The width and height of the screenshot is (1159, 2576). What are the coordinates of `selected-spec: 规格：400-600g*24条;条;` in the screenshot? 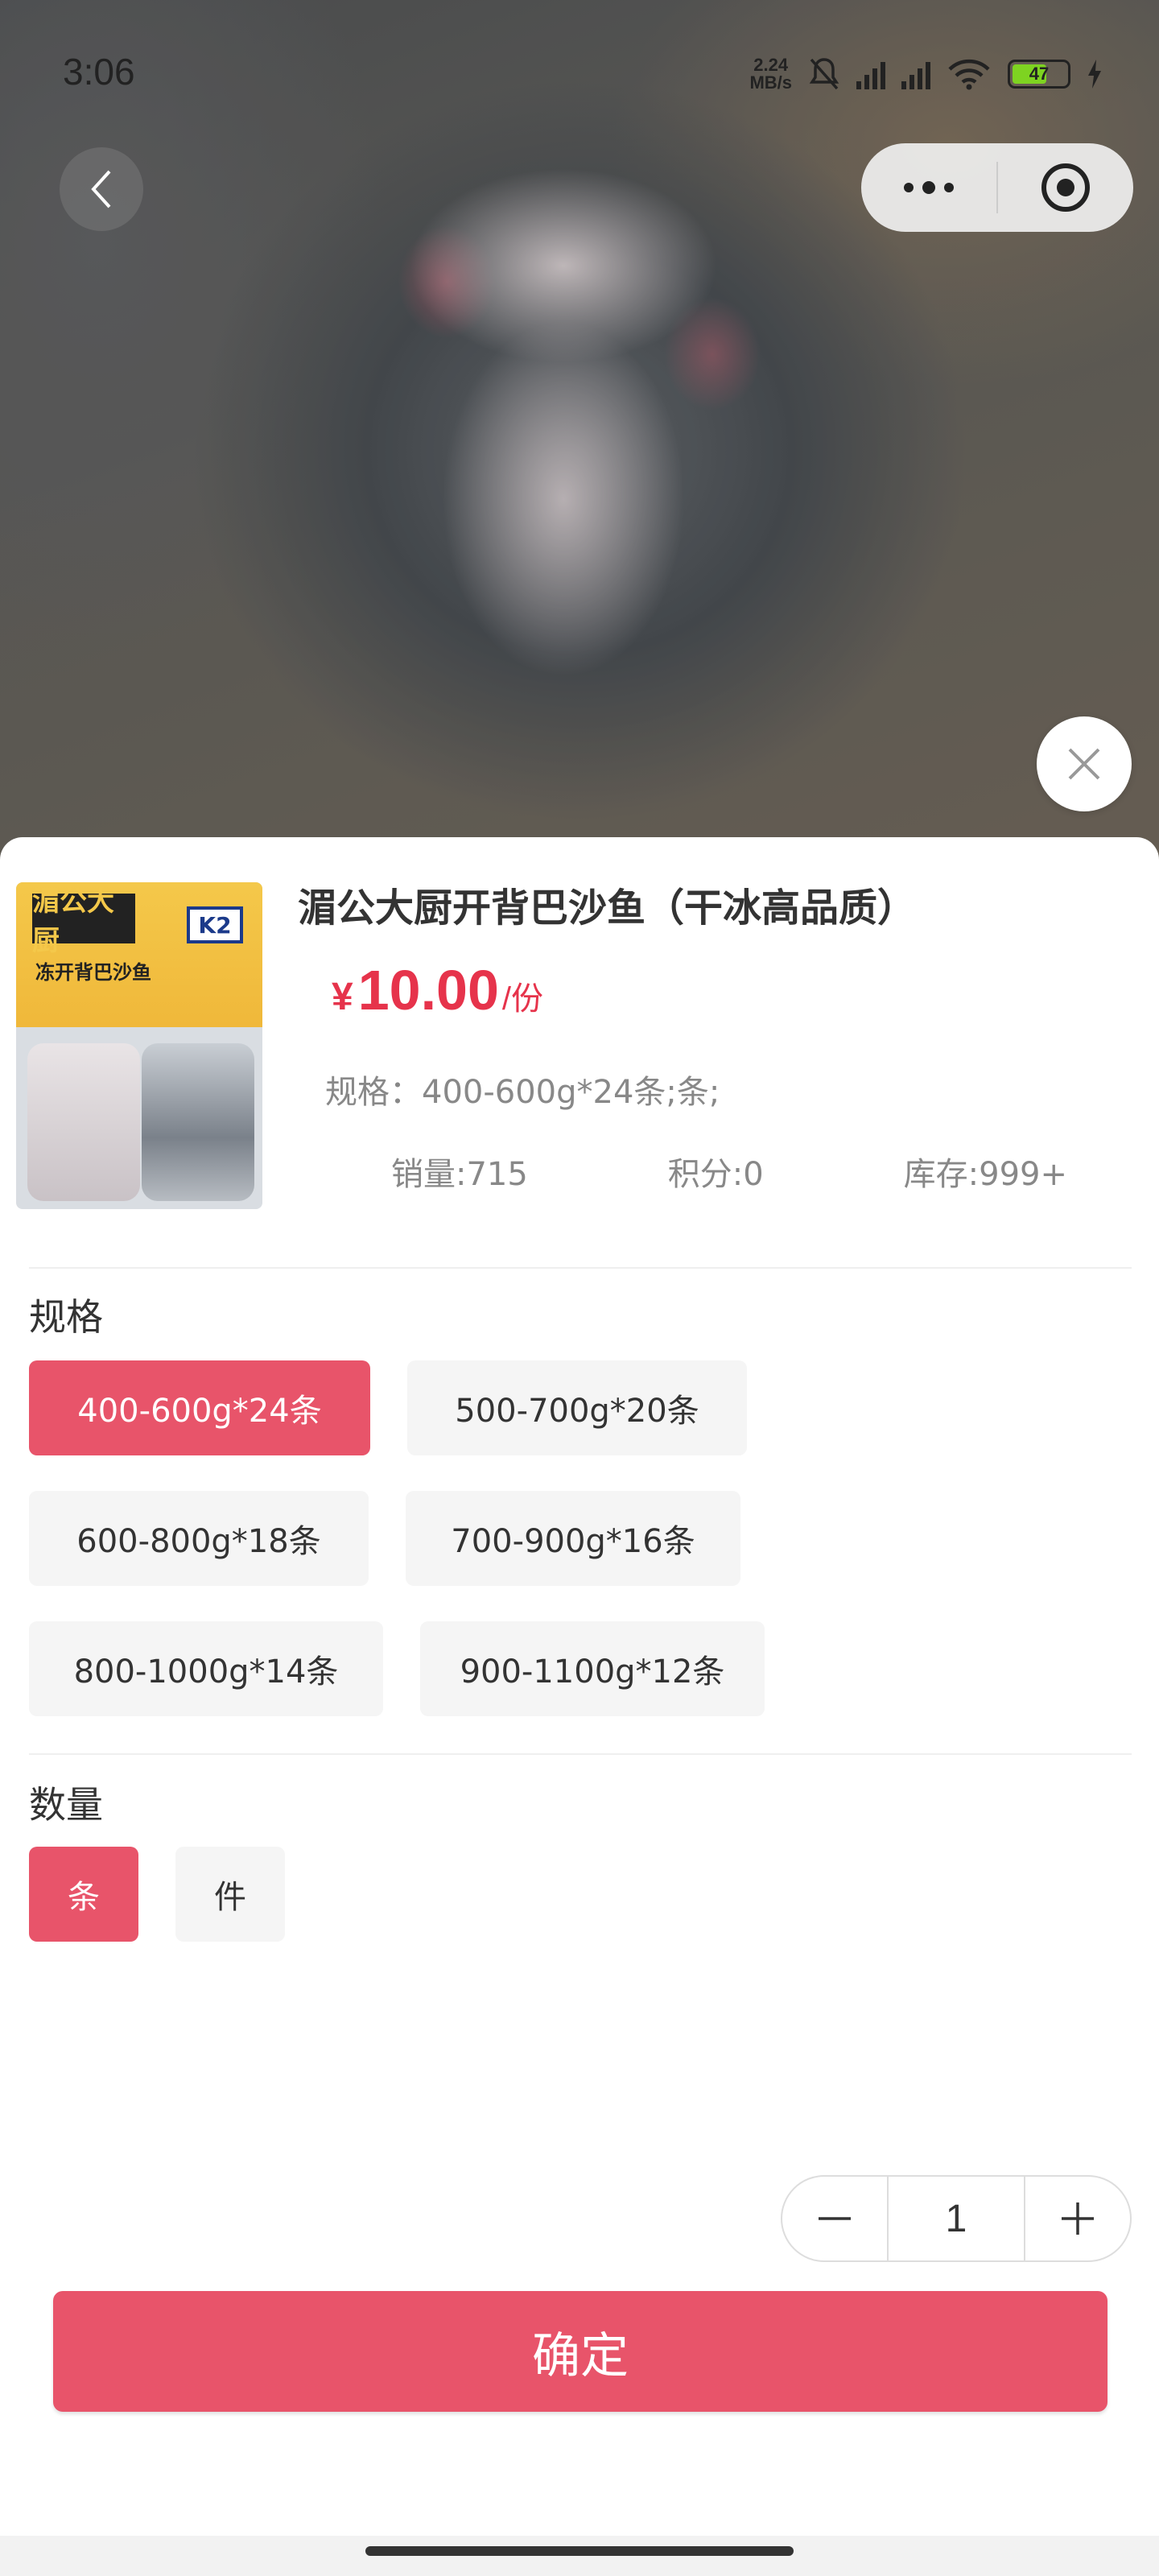 It's located at (522, 1092).